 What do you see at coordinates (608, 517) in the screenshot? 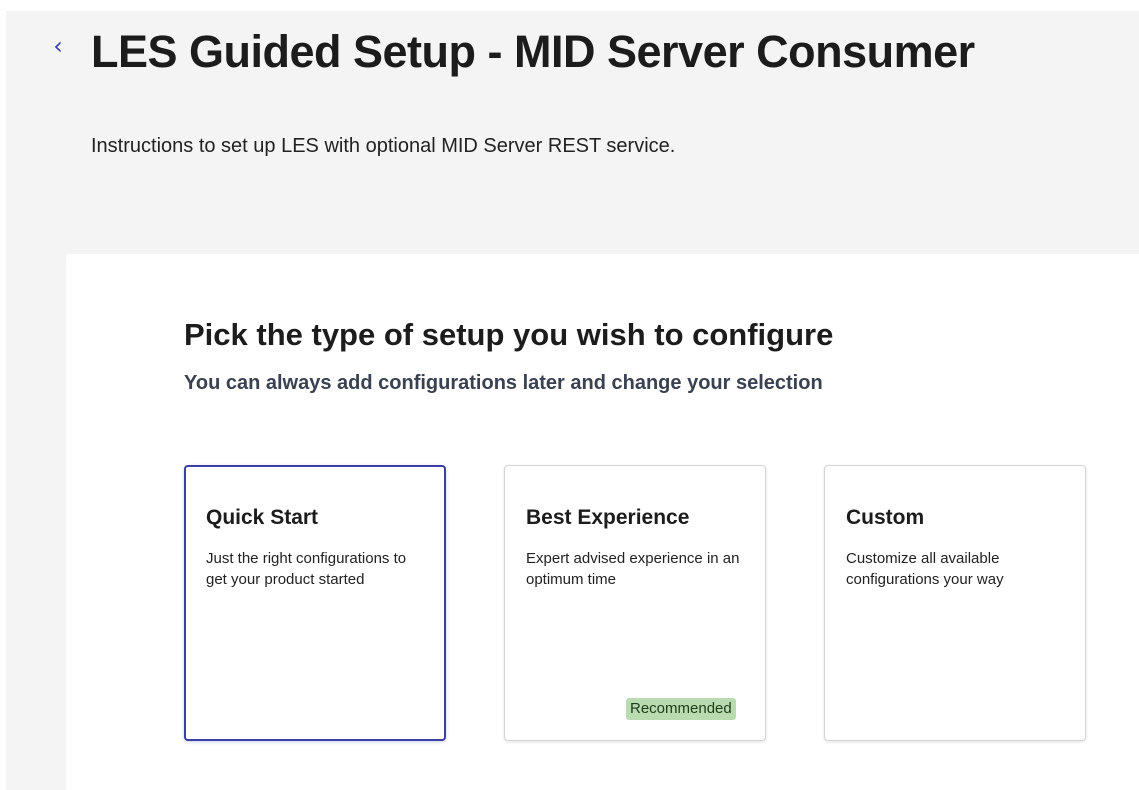
I see `option-title: Best Experience` at bounding box center [608, 517].